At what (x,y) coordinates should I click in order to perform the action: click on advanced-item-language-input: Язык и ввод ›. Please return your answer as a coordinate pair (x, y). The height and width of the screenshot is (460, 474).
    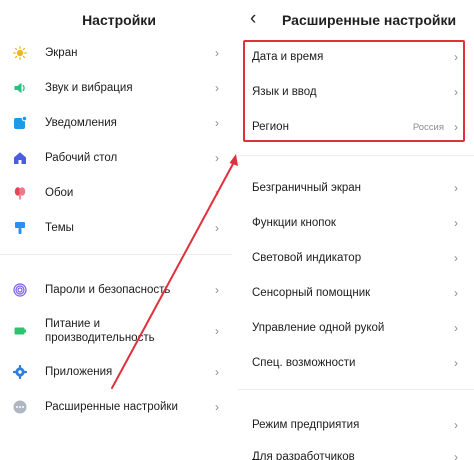
    Looking at the image, I should click on (356, 92).